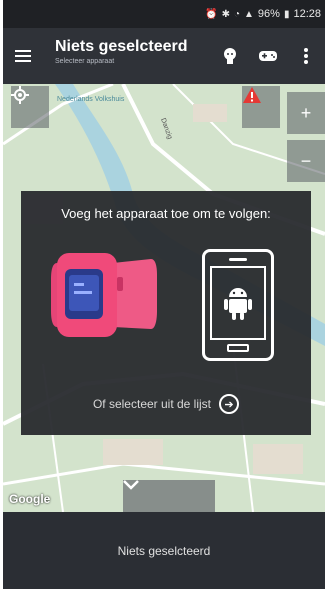 The height and width of the screenshot is (589, 329). I want to click on child-button, so click(230, 56).